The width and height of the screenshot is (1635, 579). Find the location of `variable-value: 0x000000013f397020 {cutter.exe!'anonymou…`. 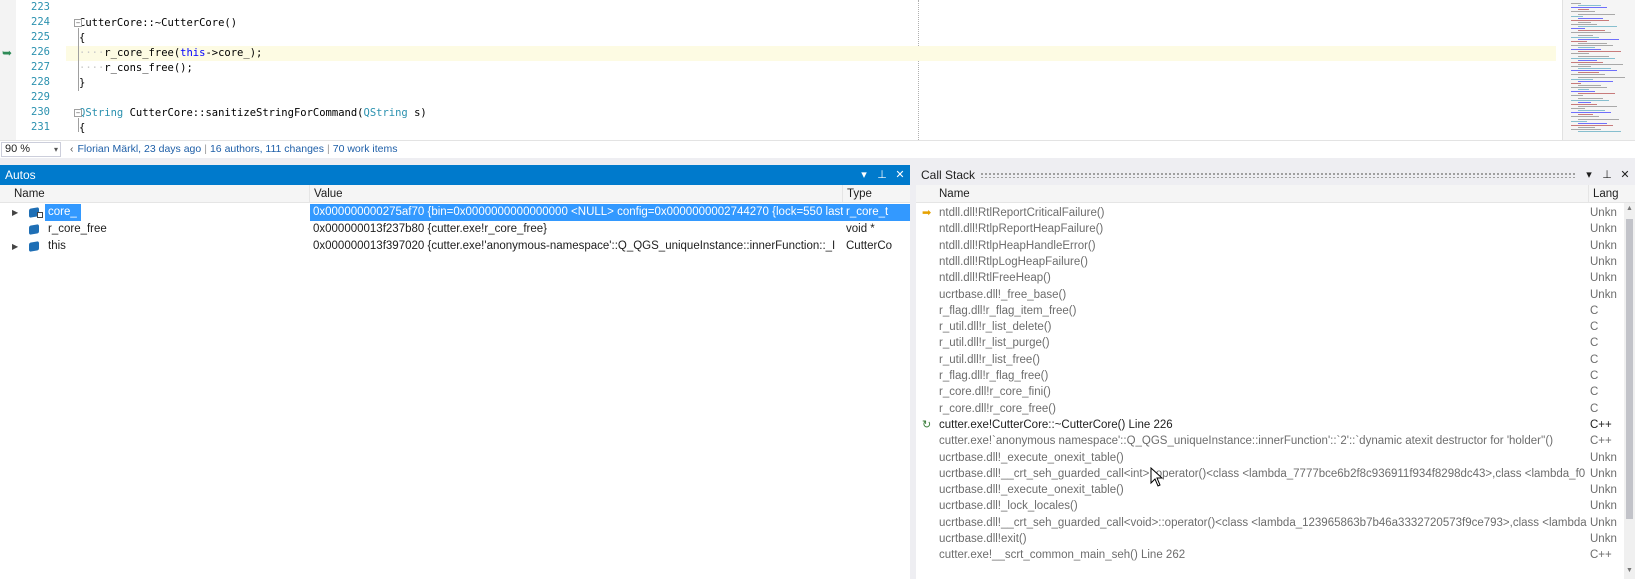

variable-value: 0x000000013f397020 {cutter.exe!'anonymou… is located at coordinates (576, 246).